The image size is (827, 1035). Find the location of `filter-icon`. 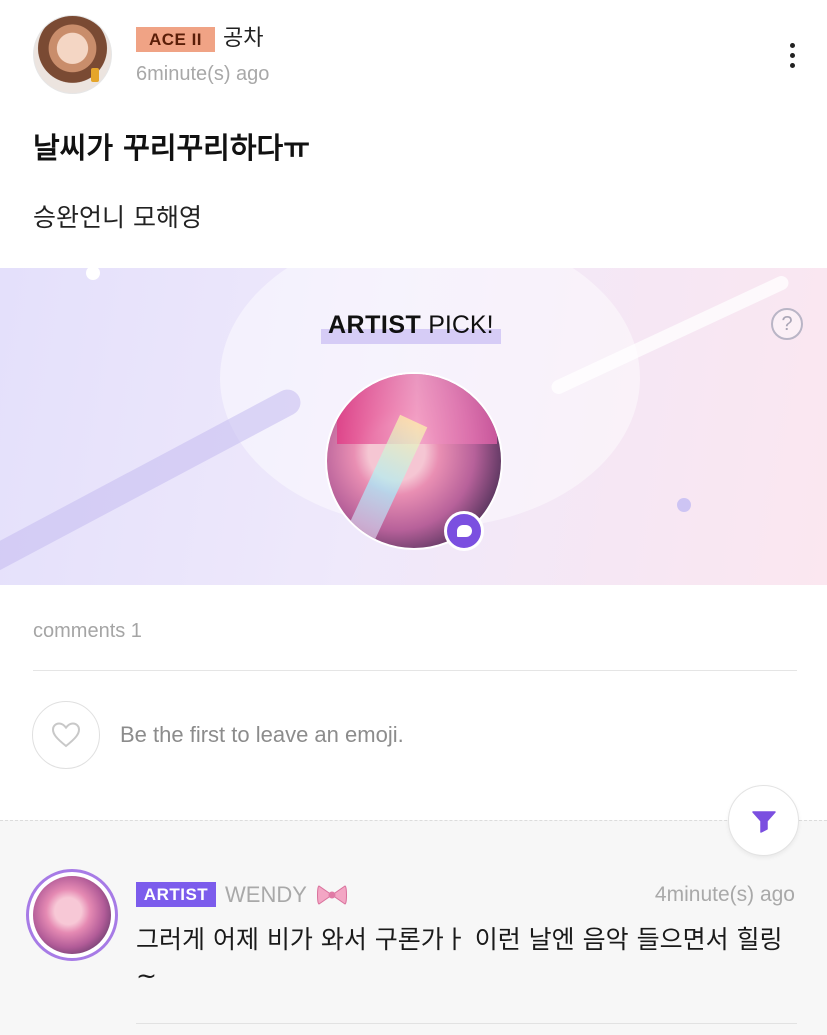

filter-icon is located at coordinates (763, 821).